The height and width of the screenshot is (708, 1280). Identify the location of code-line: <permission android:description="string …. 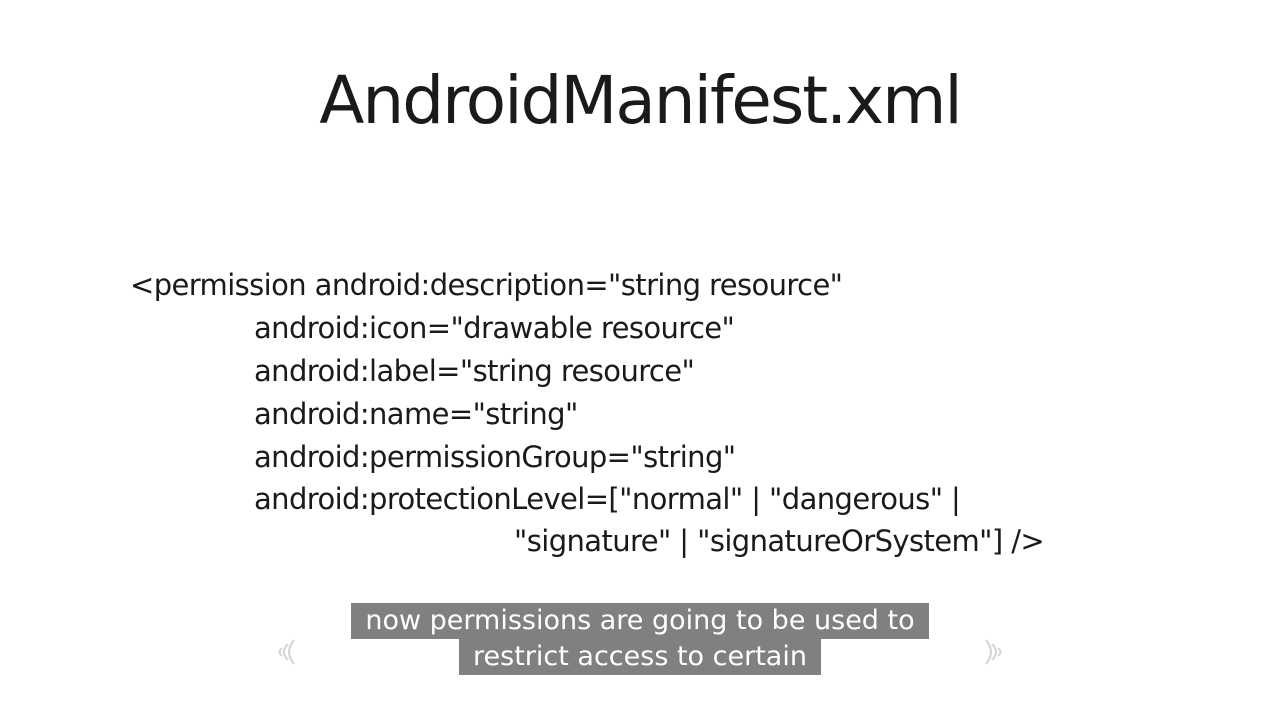
(486, 285).